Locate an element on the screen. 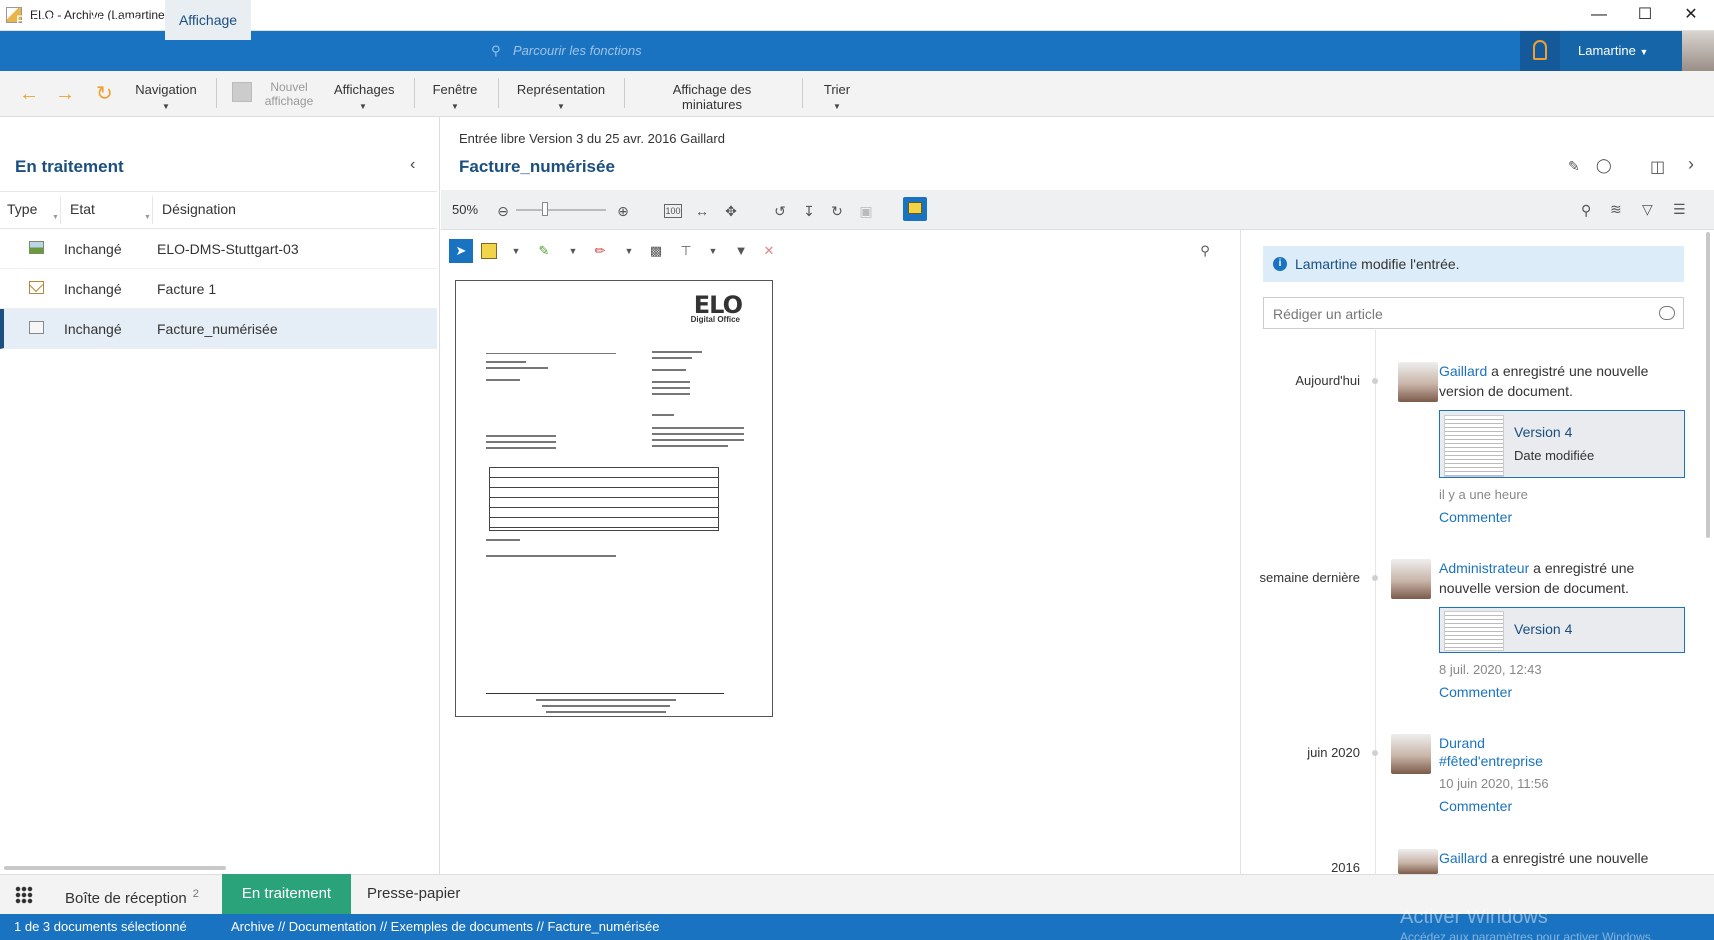 Image resolution: width=1714 pixels, height=940 pixels. list-icon: ☰ is located at coordinates (1679, 209).